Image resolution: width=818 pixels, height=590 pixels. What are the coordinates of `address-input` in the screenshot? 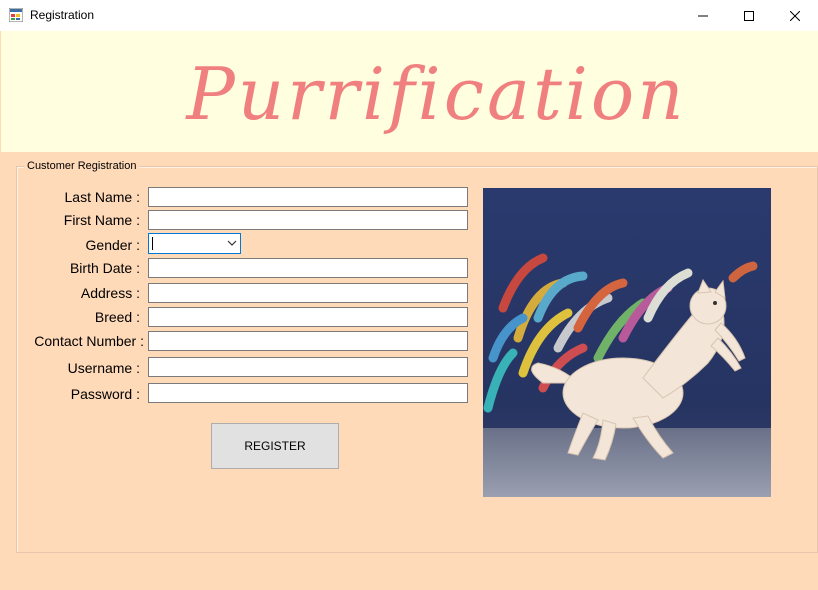 It's located at (308, 293).